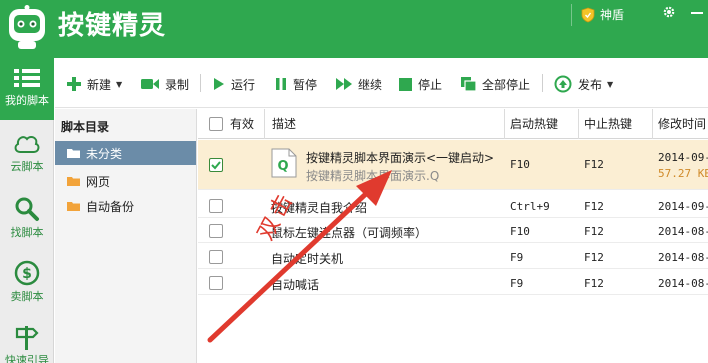 The height and width of the screenshot is (363, 708). What do you see at coordinates (571, 15) in the screenshot?
I see `header-divider` at bounding box center [571, 15].